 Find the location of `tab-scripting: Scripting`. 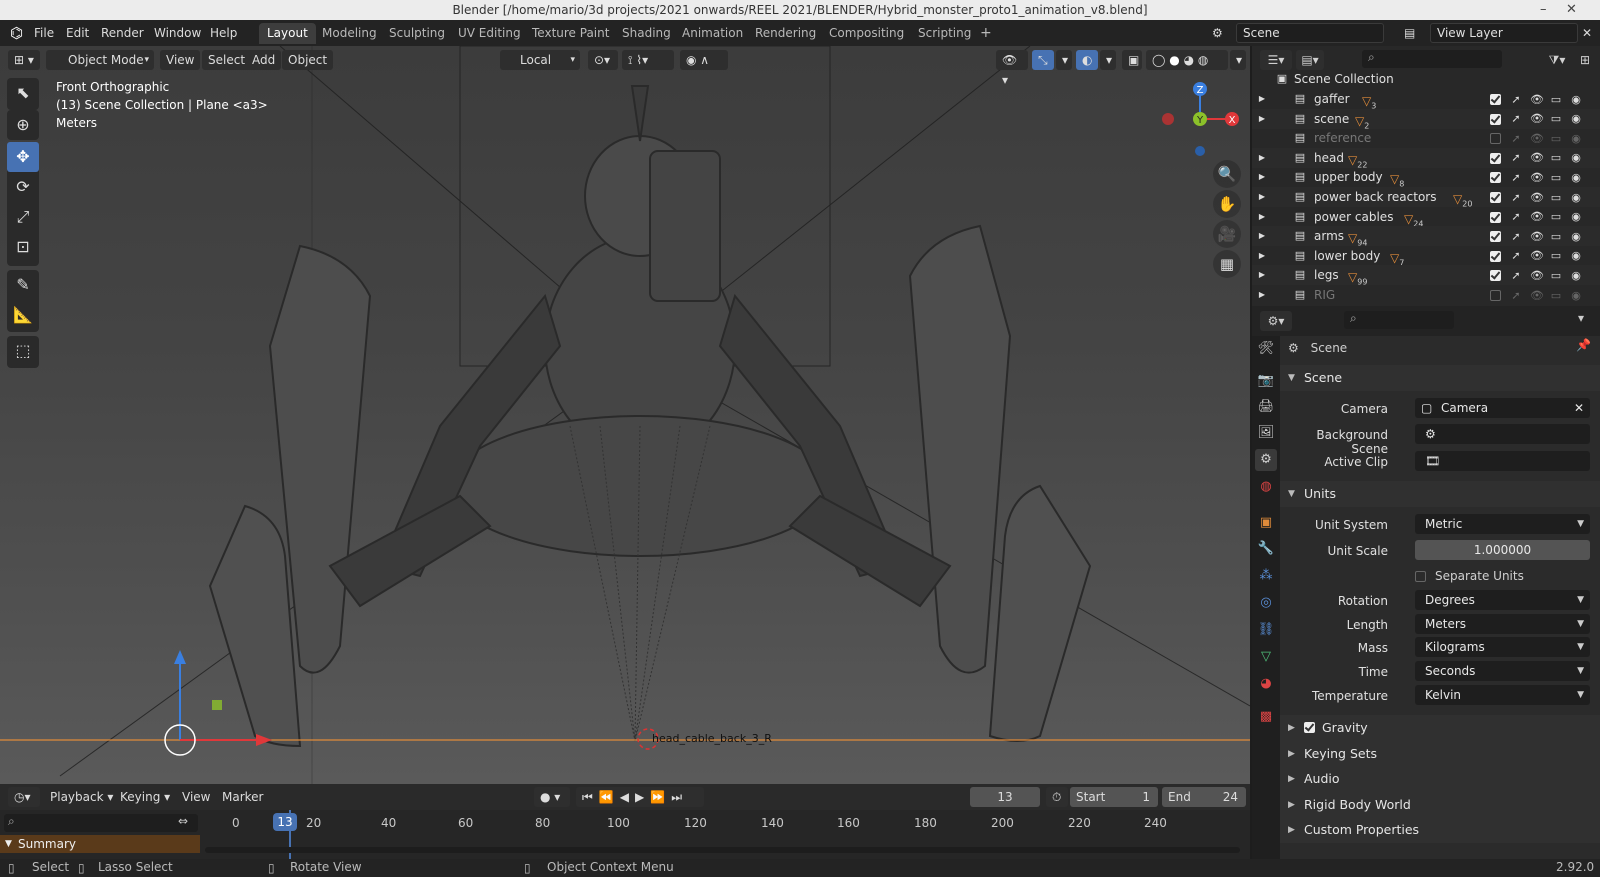

tab-scripting: Scripting is located at coordinates (944, 33).